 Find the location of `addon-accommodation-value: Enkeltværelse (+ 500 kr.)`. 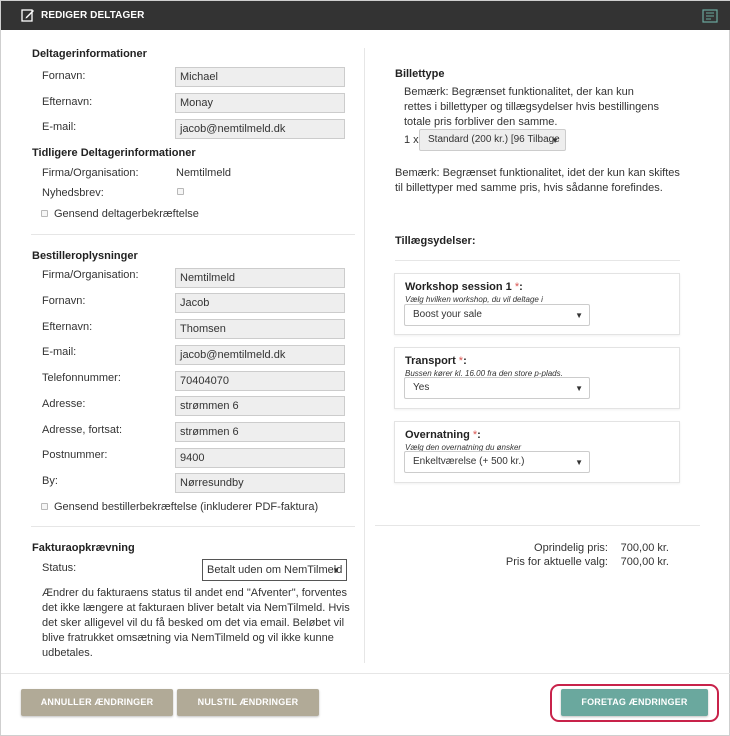

addon-accommodation-value: Enkeltværelse (+ 500 kr.) is located at coordinates (469, 461).